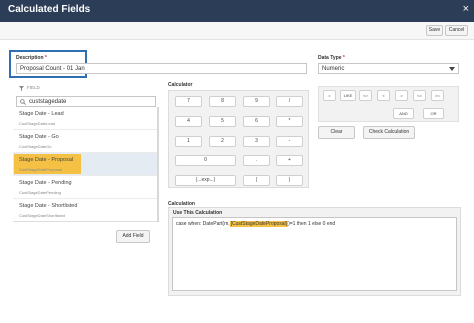 The height and width of the screenshot is (323, 474). I want to click on field-search-value: custstagedate, so click(48, 102).